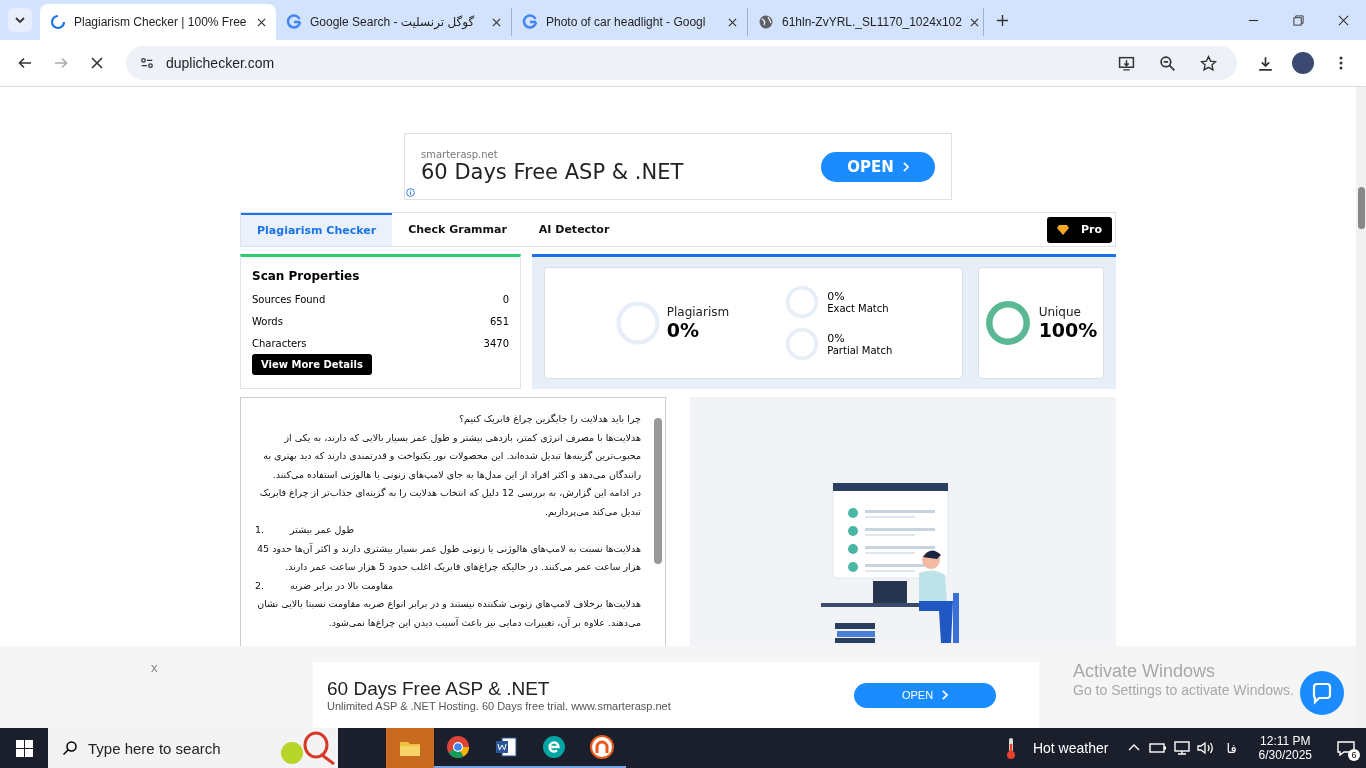 The width and height of the screenshot is (1366, 768). What do you see at coordinates (1167, 63) in the screenshot?
I see `zoom-icon` at bounding box center [1167, 63].